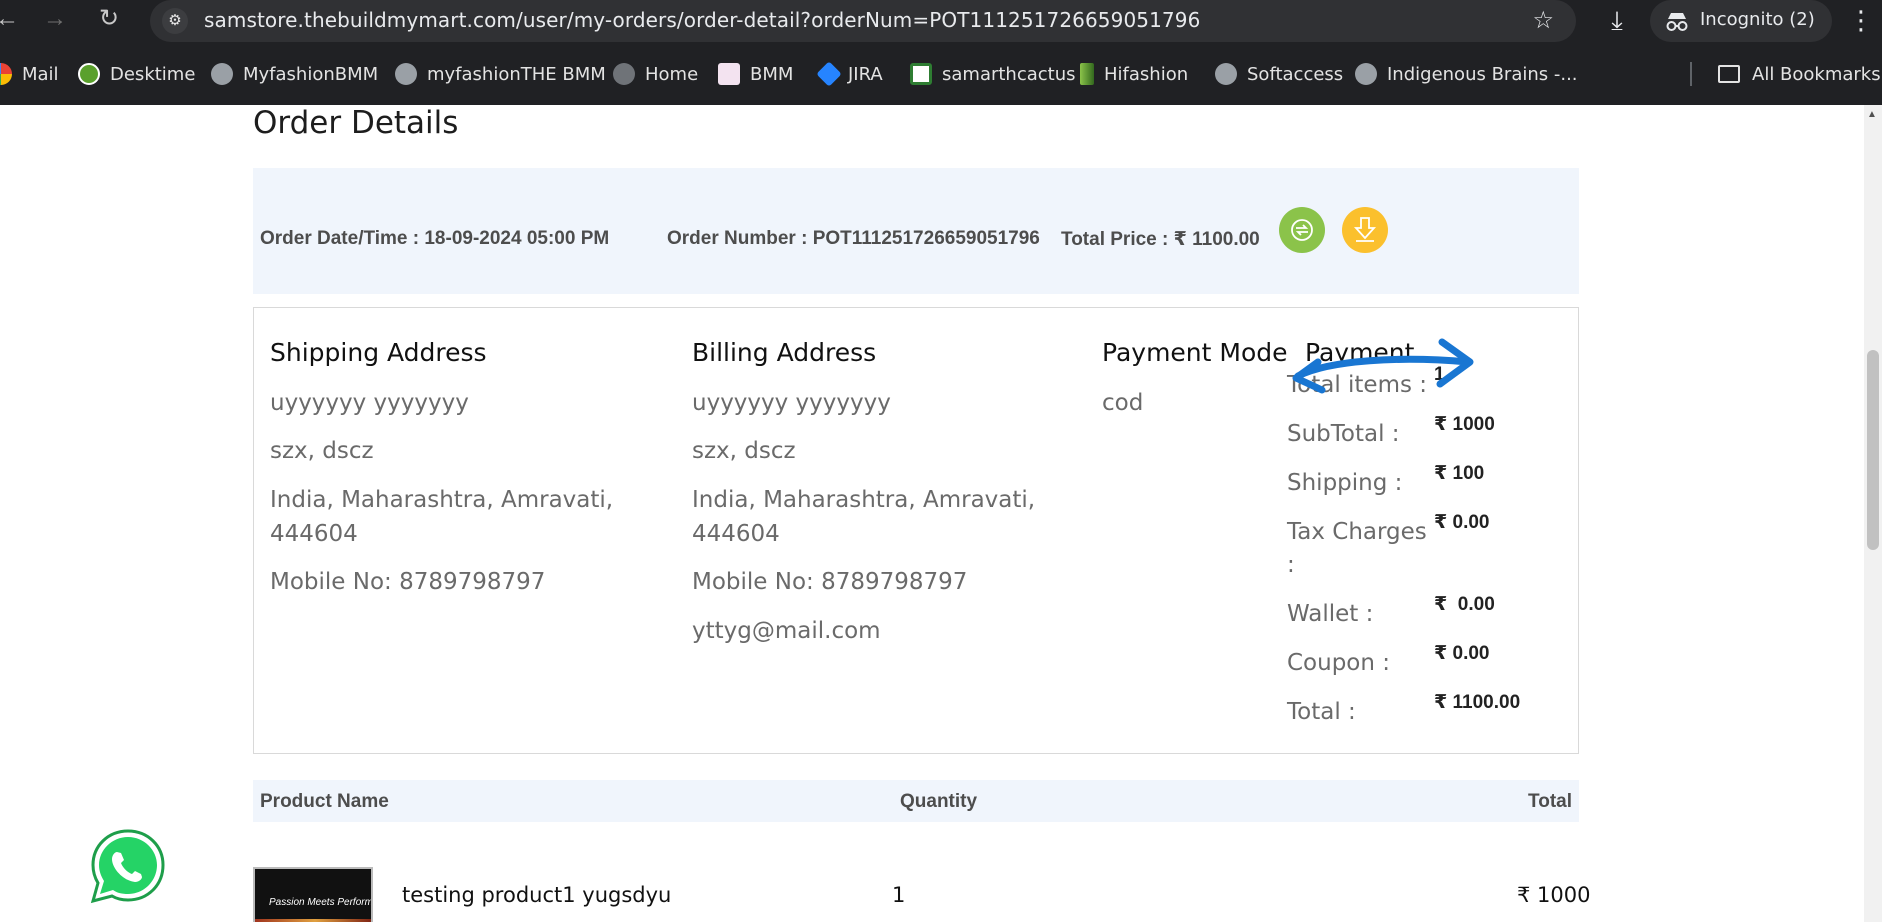  I want to click on forward-icon: →, so click(55, 19).